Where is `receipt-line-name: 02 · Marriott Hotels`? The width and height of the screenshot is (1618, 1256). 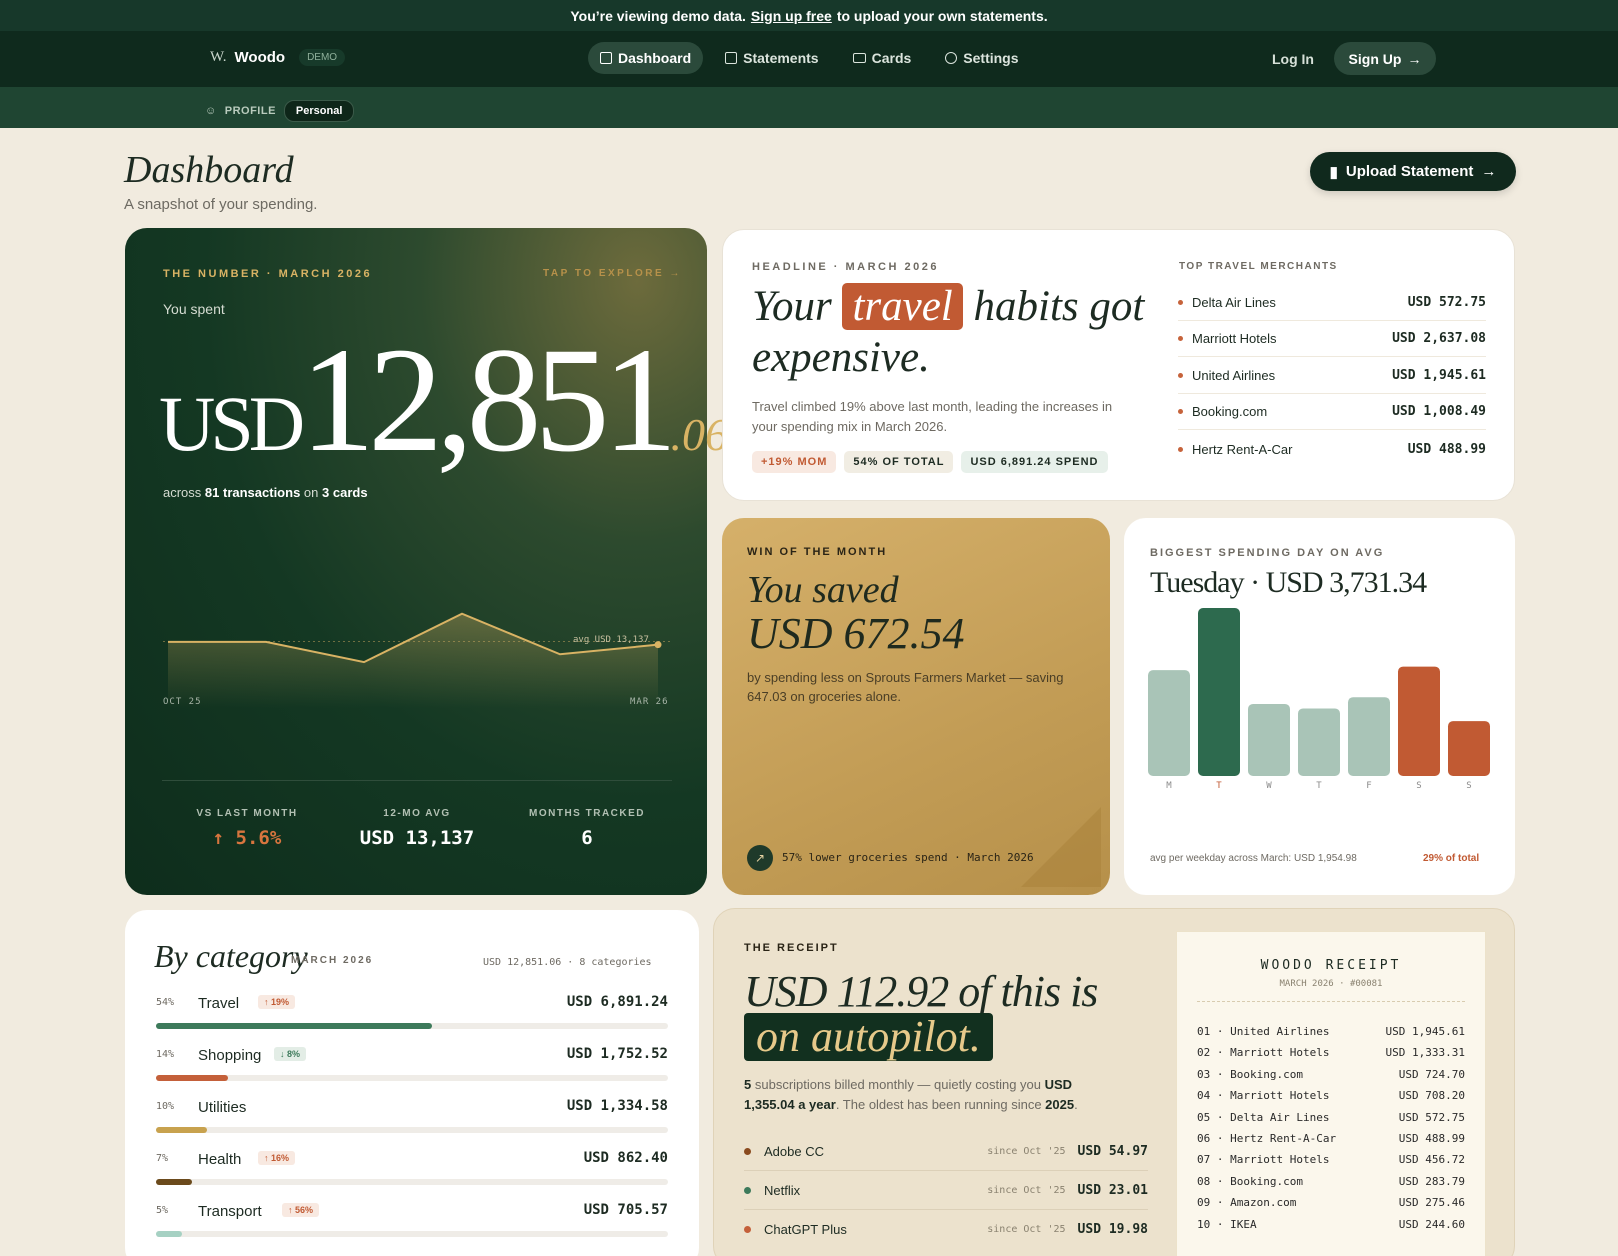
receipt-line-name: 02 · Marriott Hotels is located at coordinates (1263, 1053).